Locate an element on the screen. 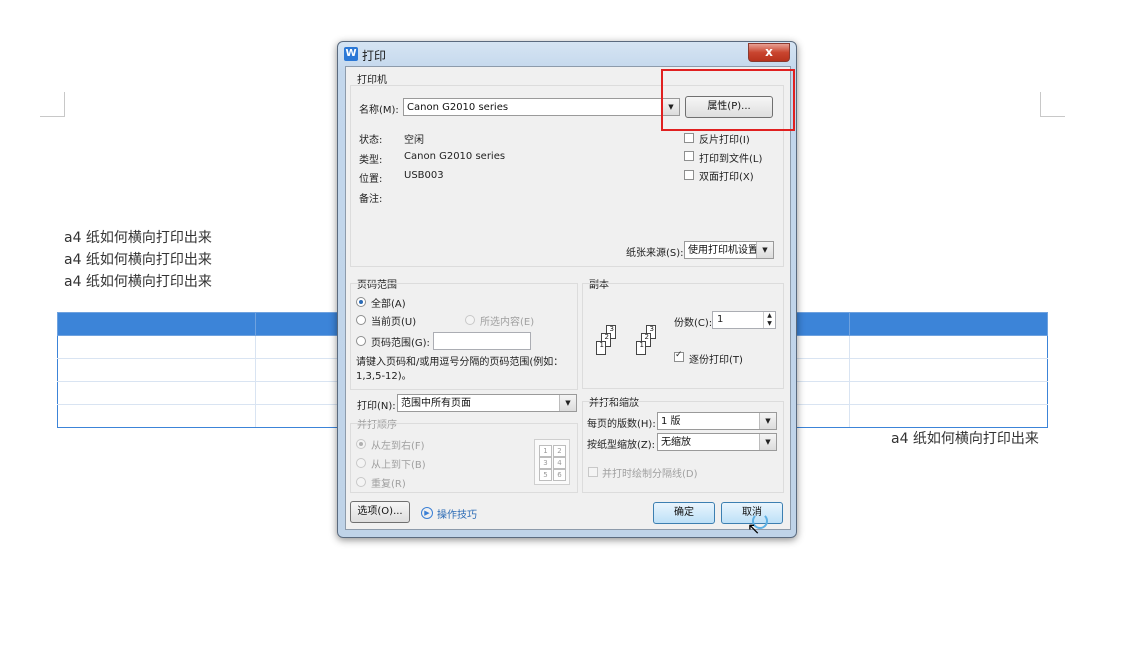 The image size is (1134, 649). print-to-file-label: 打印到文件(L) is located at coordinates (730, 157).